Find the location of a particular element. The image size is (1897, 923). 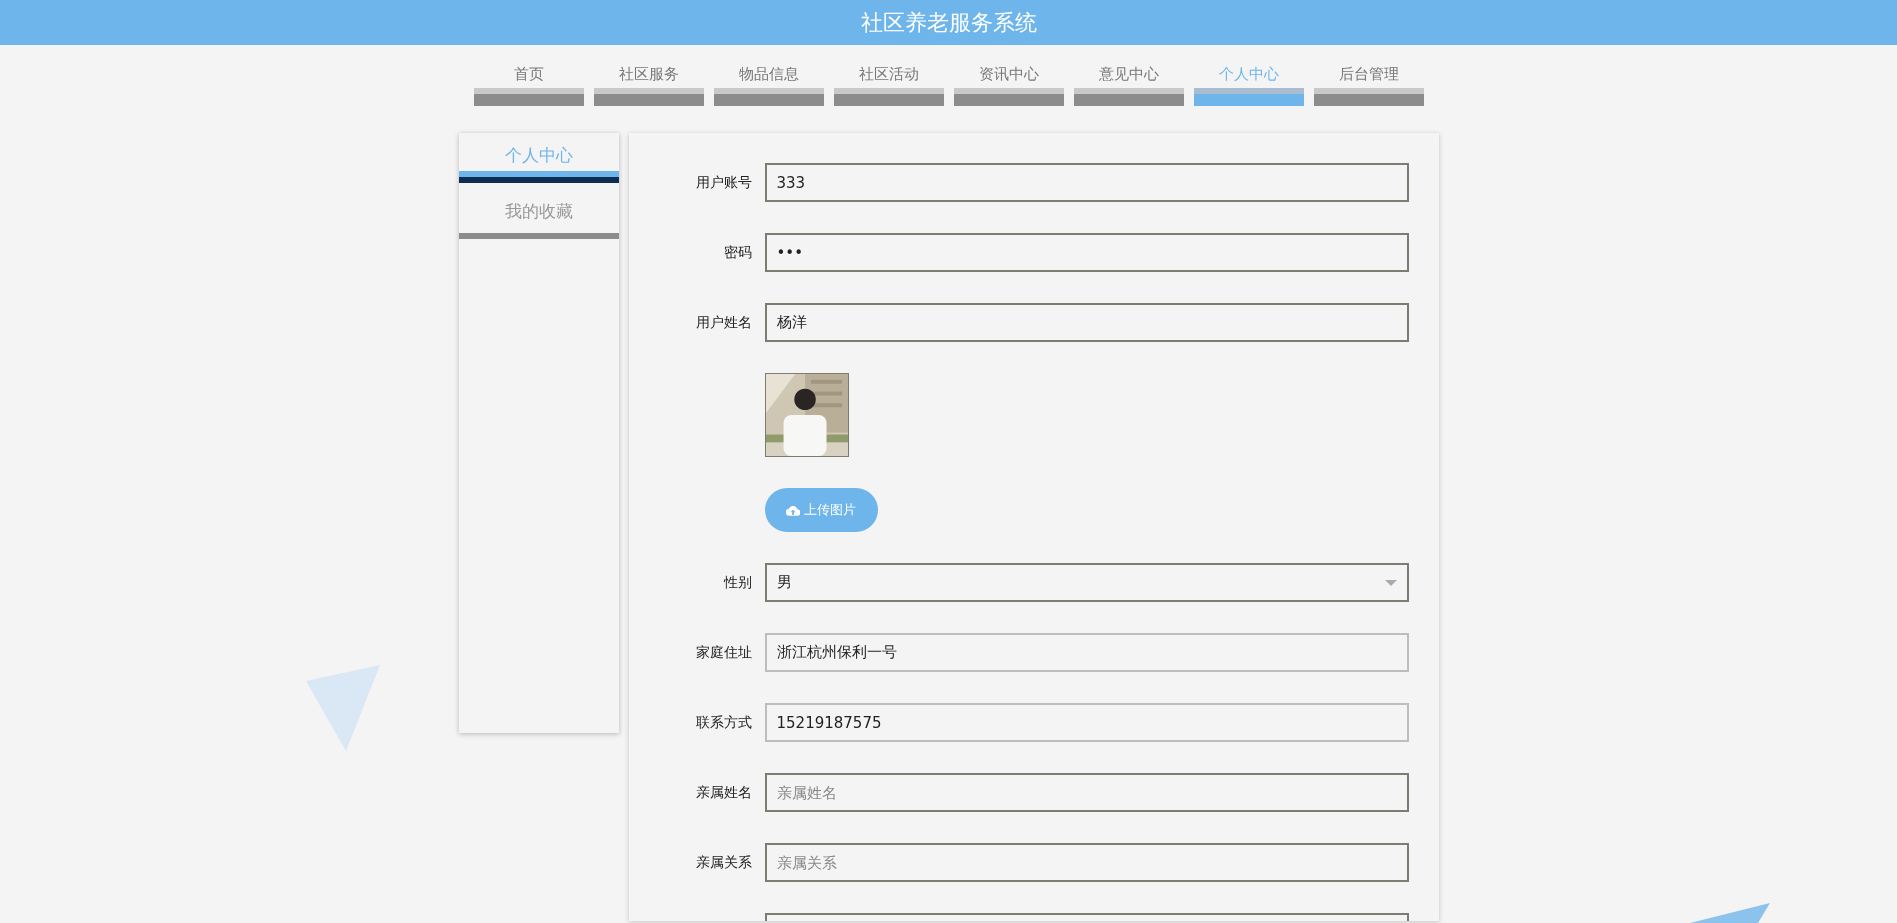

field-label: 亲属姓名 is located at coordinates (723, 792).